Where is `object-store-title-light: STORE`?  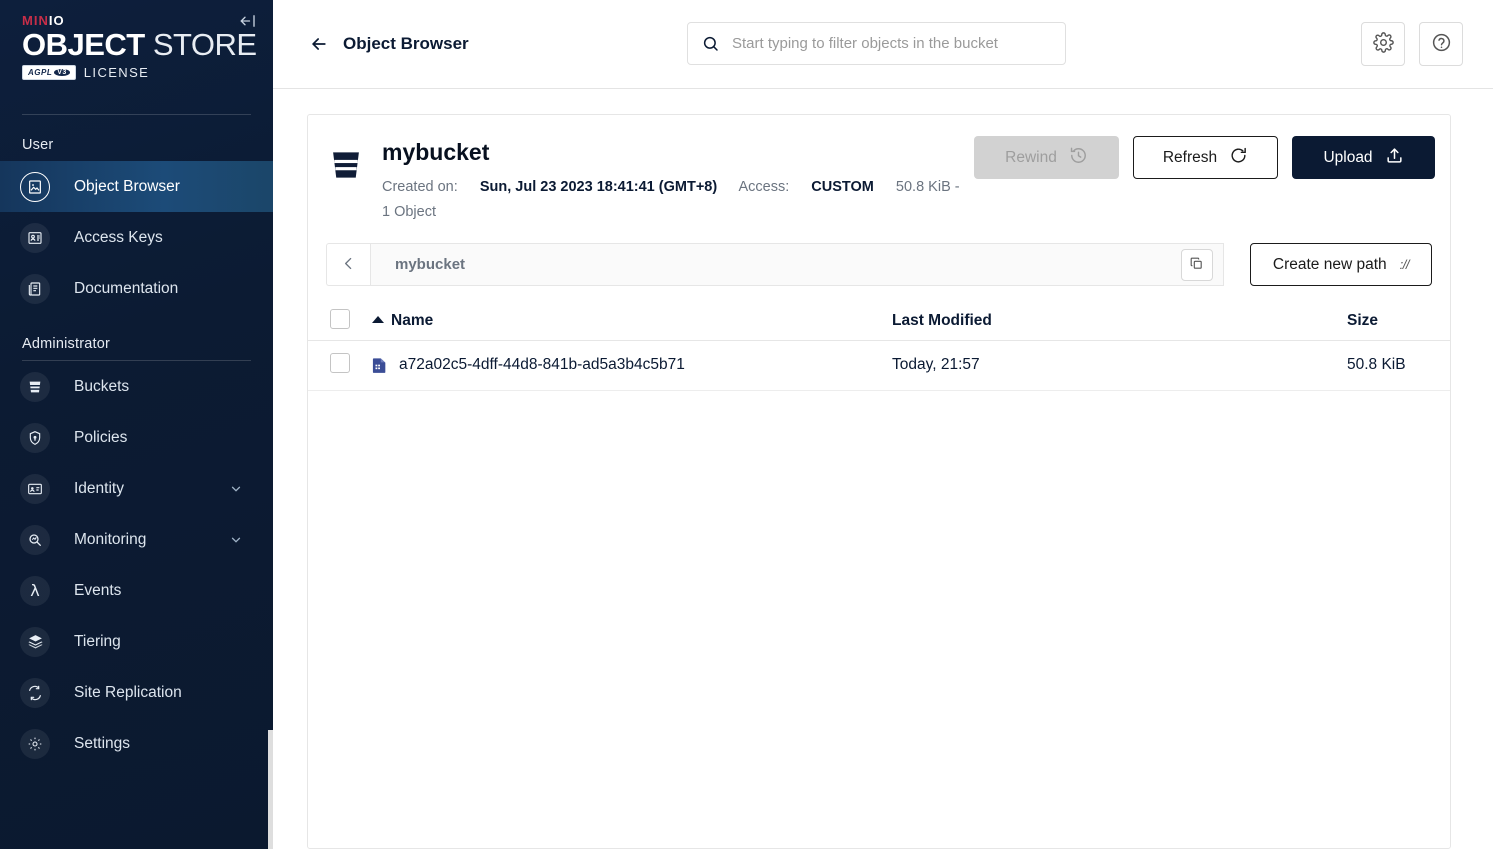
object-store-title-light: STORE is located at coordinates (204, 44).